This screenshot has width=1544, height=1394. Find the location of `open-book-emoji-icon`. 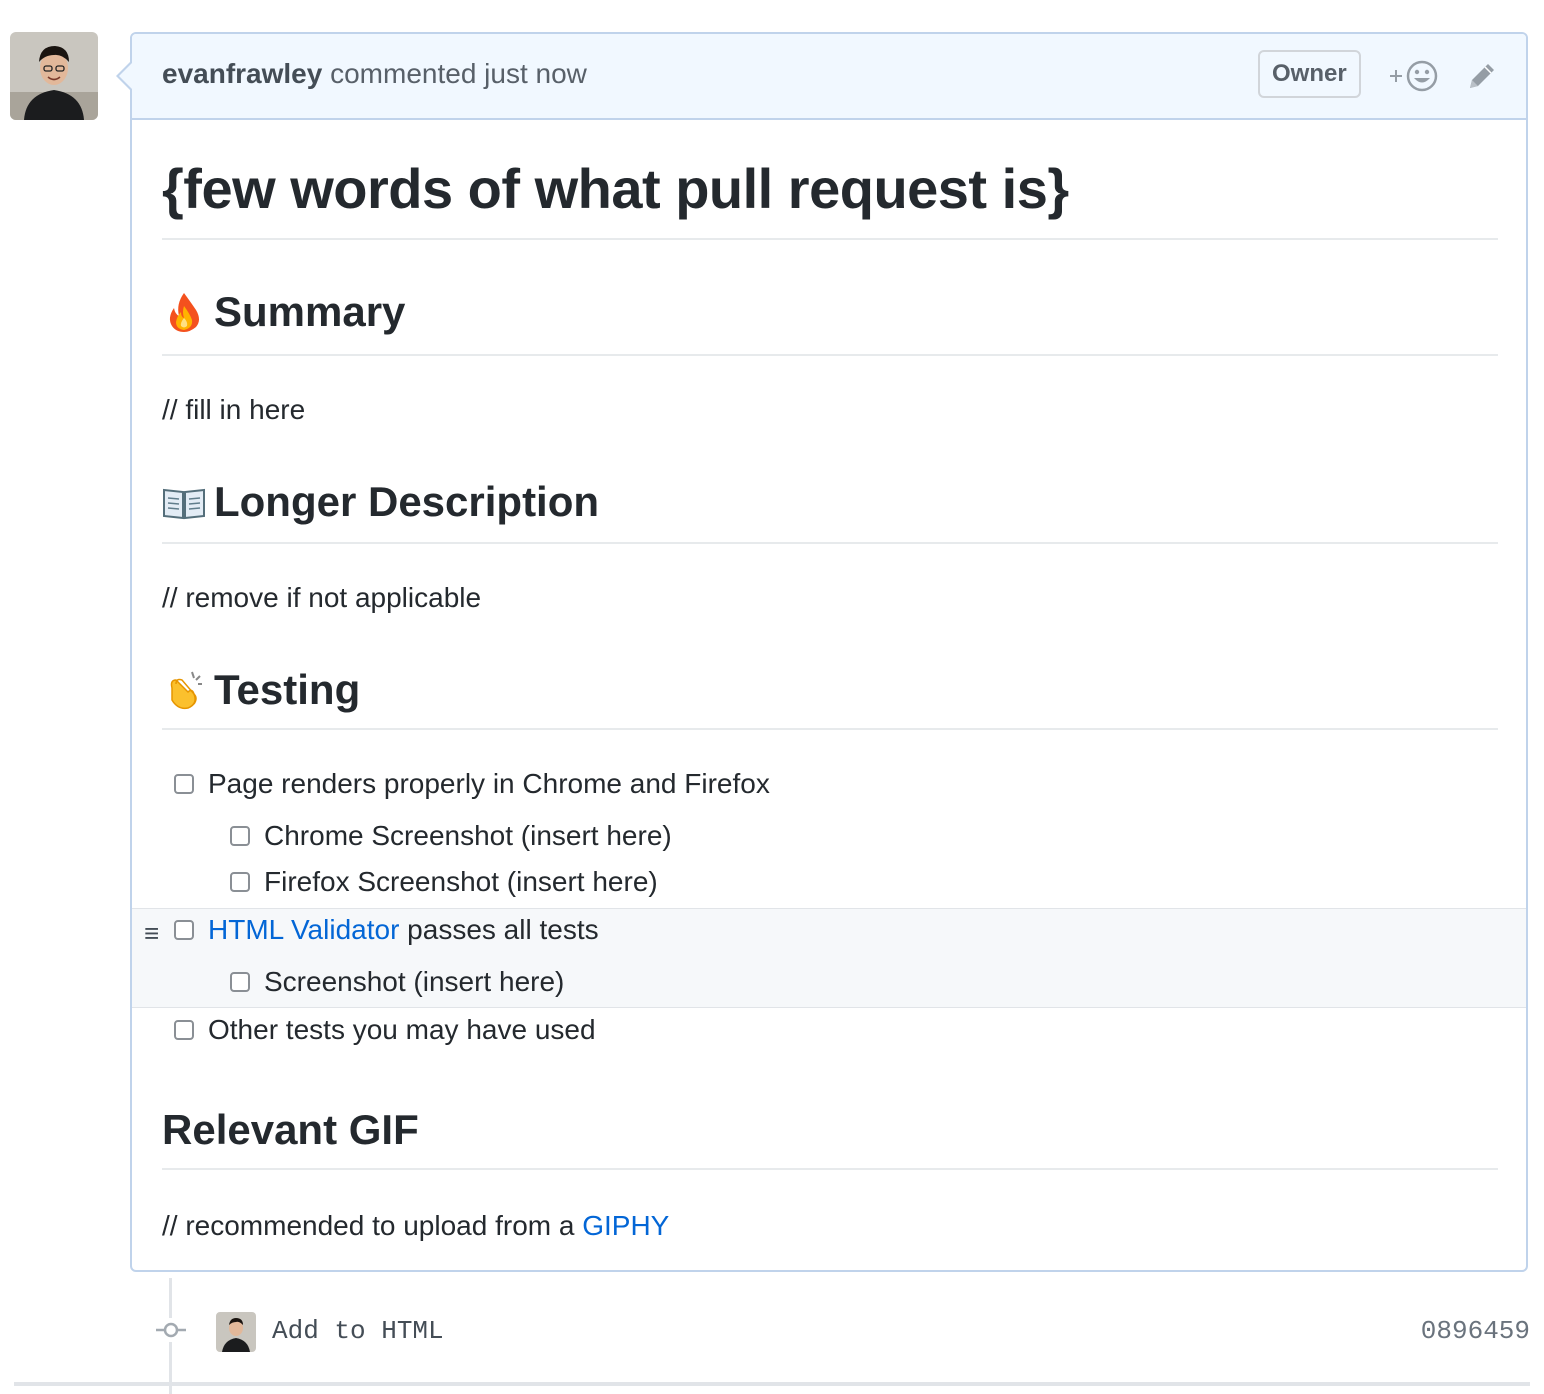

open-book-emoji-icon is located at coordinates (184, 502).